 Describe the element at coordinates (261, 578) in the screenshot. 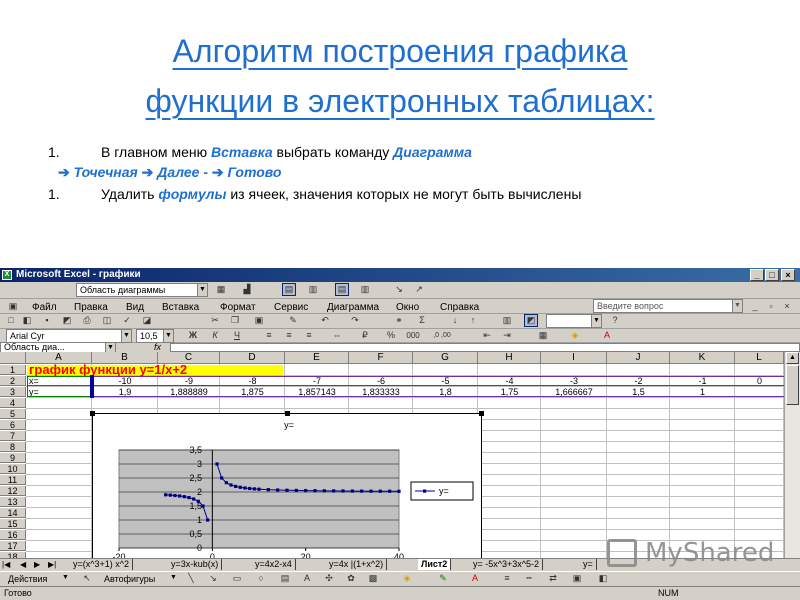

I see `oval-icon: ○` at that location.